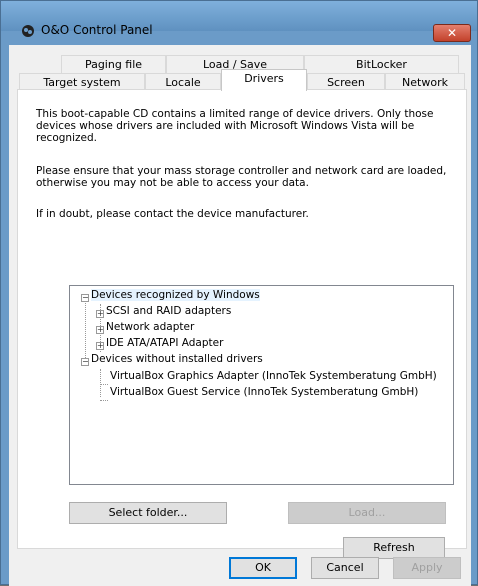 This screenshot has width=478, height=586. Describe the element at coordinates (97, 30) in the screenshot. I see `window-title: O&O Control Panel` at that location.